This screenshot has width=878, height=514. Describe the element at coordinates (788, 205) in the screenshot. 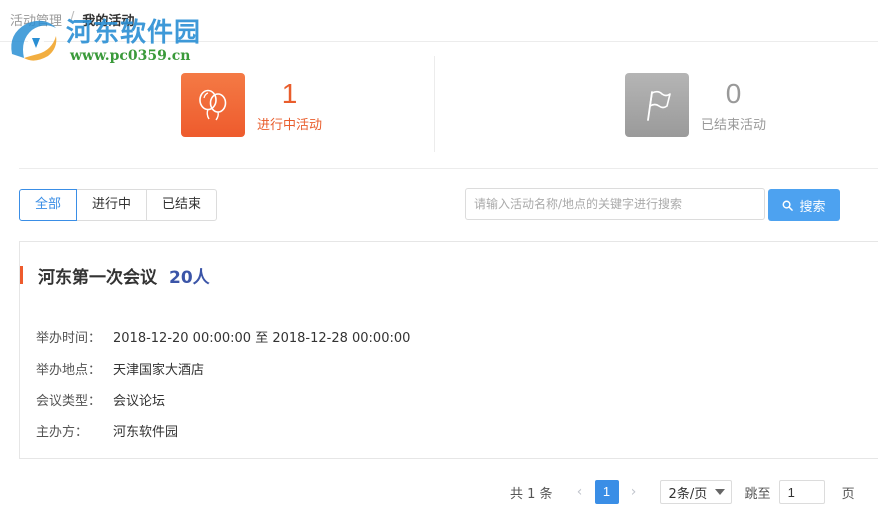

I see `search-icon` at that location.